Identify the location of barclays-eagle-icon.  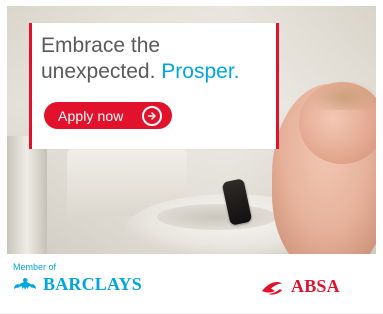
(25, 283).